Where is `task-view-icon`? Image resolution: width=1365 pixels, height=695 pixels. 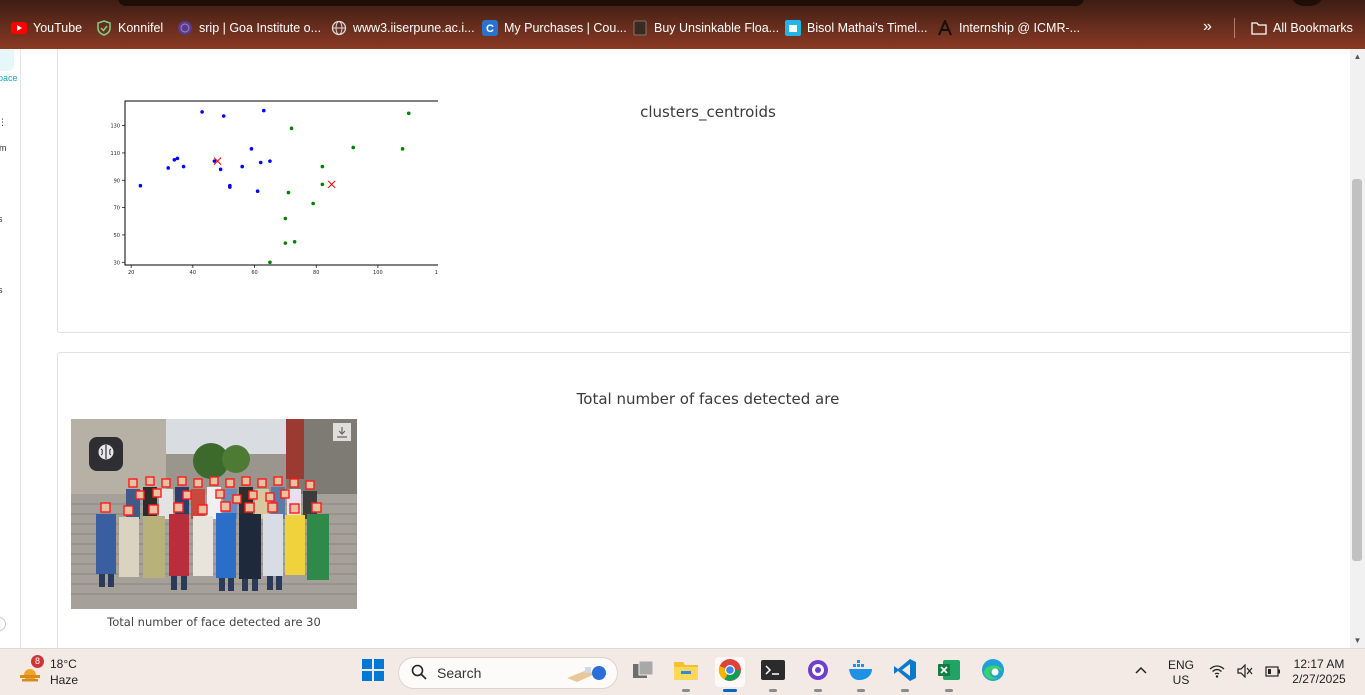
task-view-icon is located at coordinates (643, 672).